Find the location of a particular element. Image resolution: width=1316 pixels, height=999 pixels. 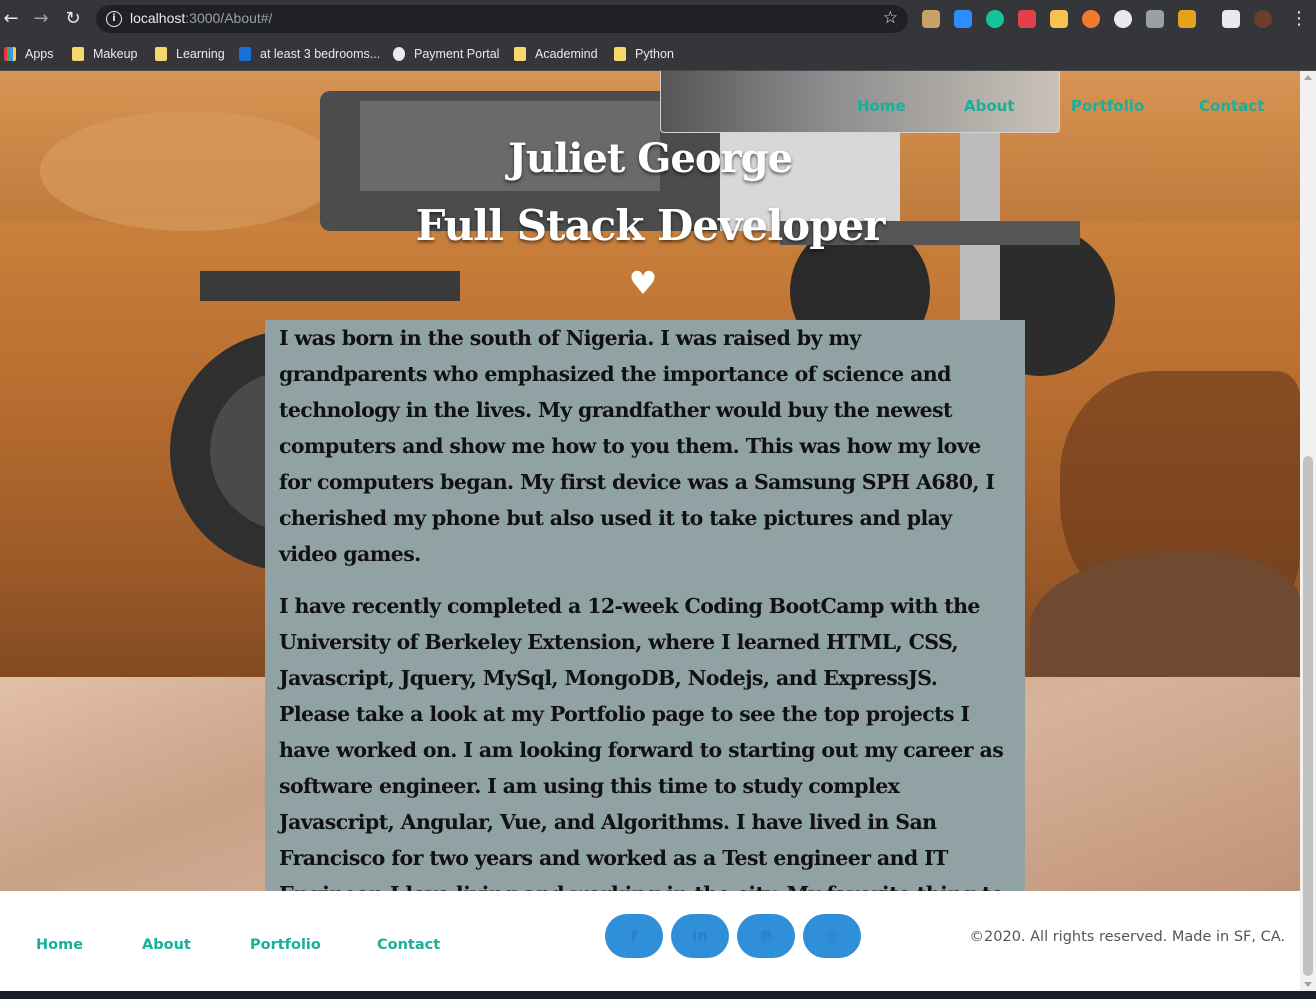

taskbar-strip is located at coordinates (658, 995).